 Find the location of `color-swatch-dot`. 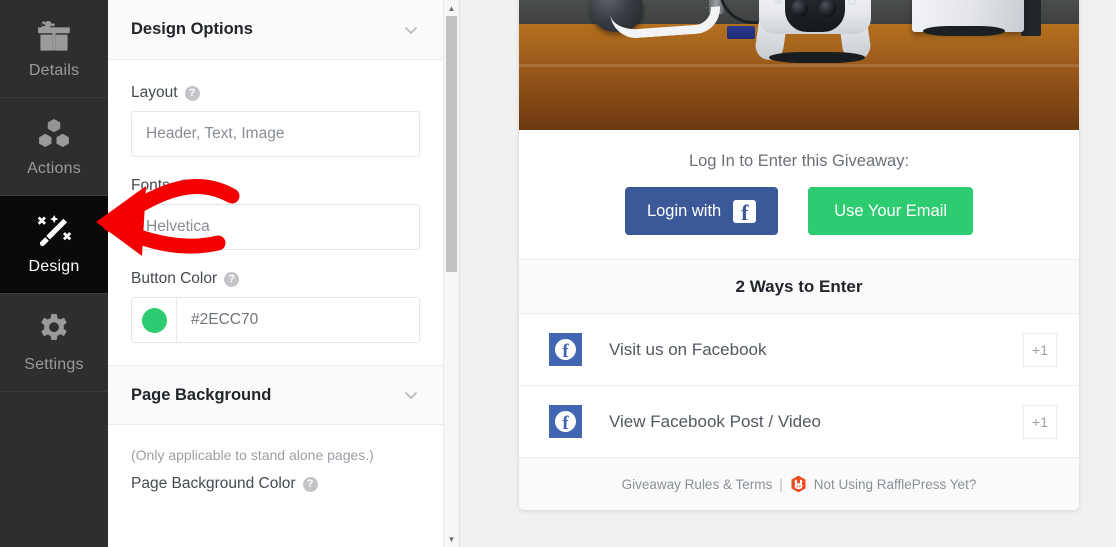

color-swatch-dot is located at coordinates (154, 320).